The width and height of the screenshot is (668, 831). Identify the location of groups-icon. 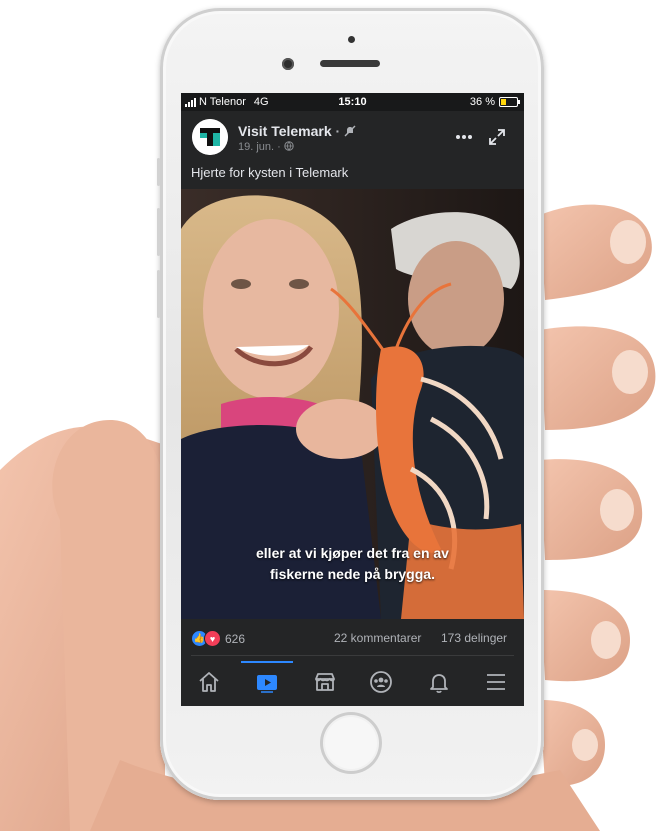
(381, 682).